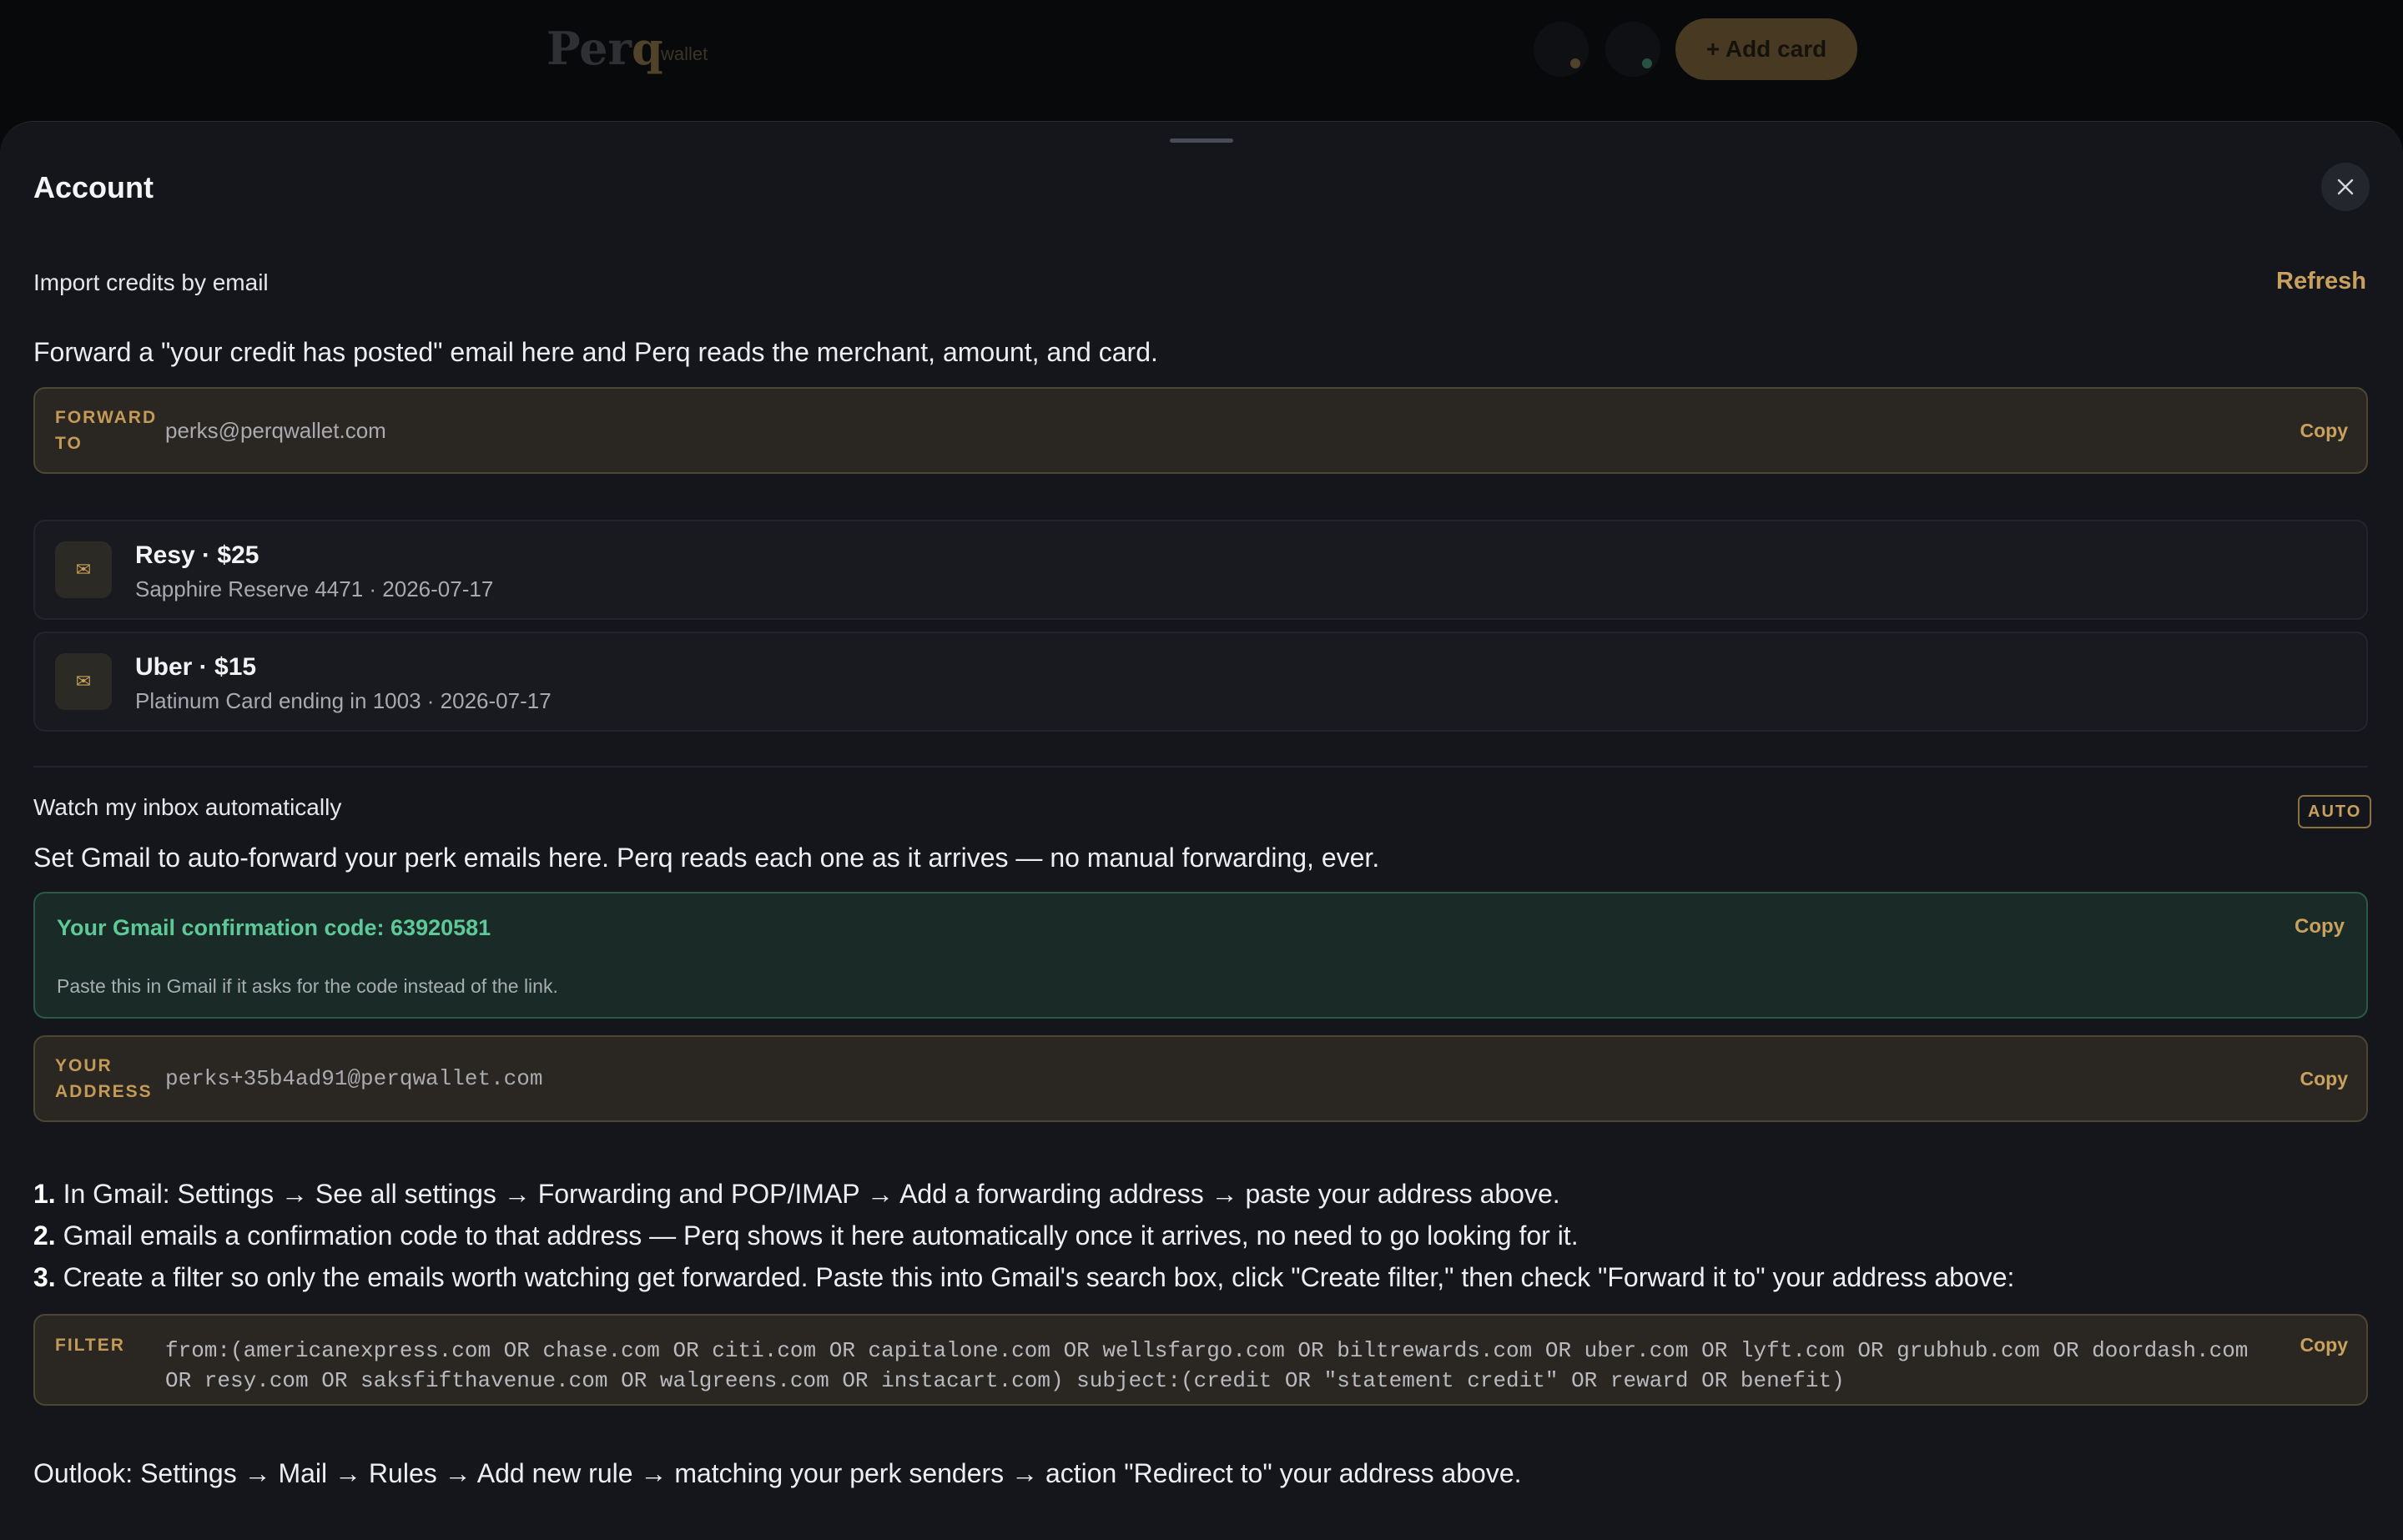 The width and height of the screenshot is (2403, 1540). What do you see at coordinates (1200, 766) in the screenshot?
I see `section-divider` at bounding box center [1200, 766].